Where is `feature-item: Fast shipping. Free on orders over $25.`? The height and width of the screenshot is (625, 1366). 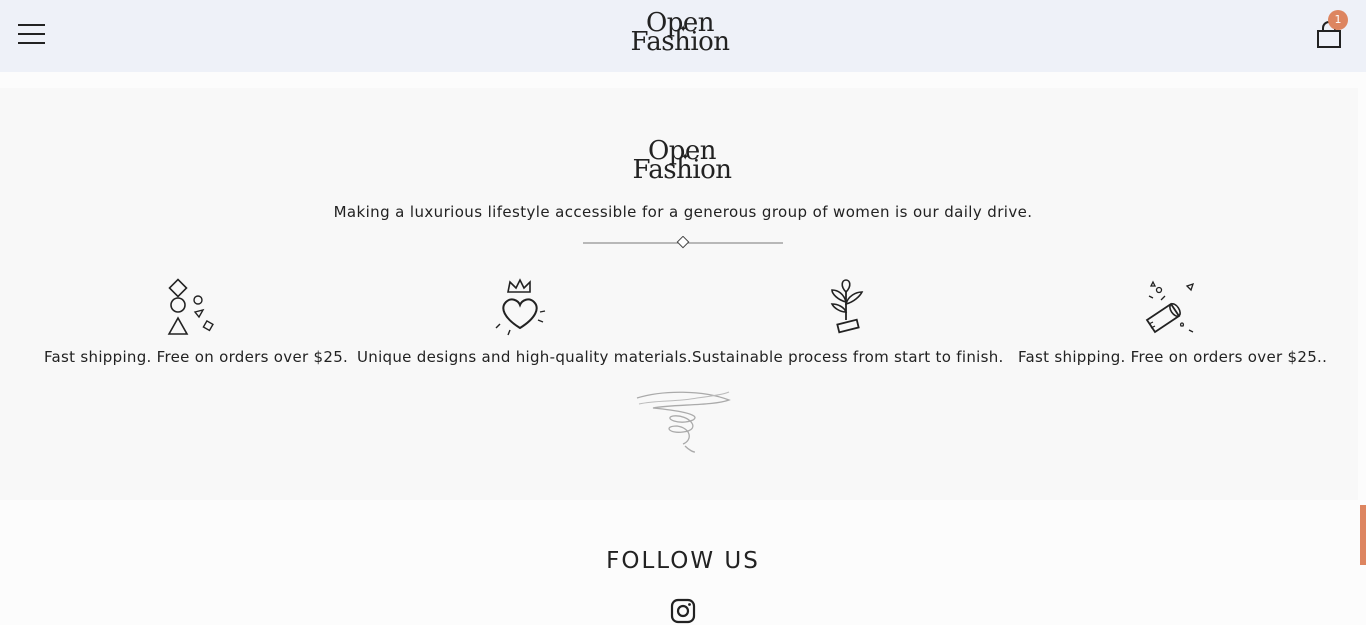 feature-item: Fast shipping. Free on orders over $25. is located at coordinates (196, 322).